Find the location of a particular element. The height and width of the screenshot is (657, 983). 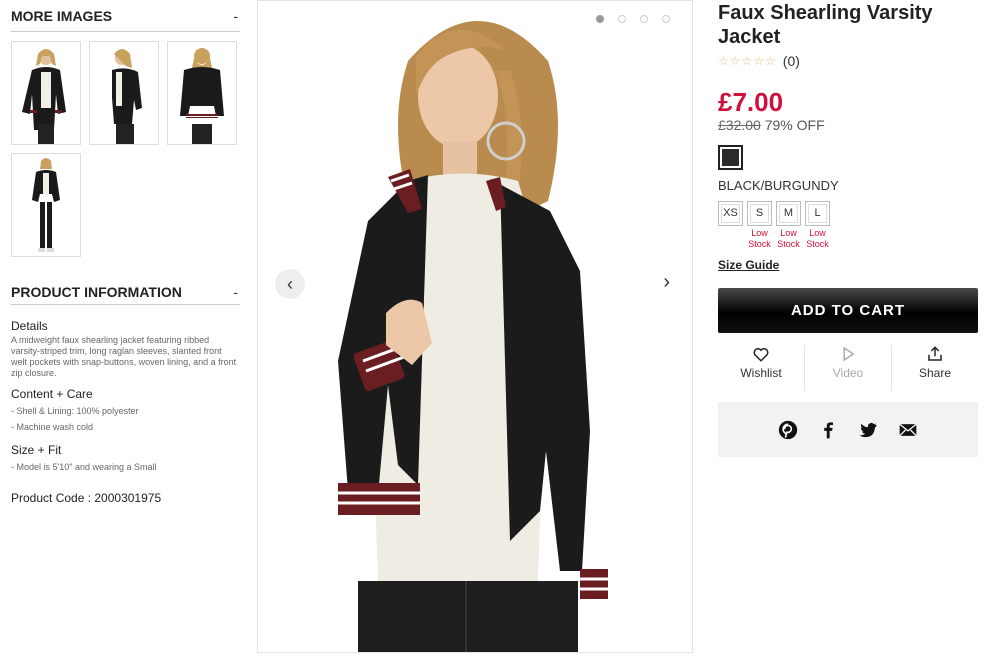

star-rating-icon: ☆☆☆☆☆ is located at coordinates (747, 61).